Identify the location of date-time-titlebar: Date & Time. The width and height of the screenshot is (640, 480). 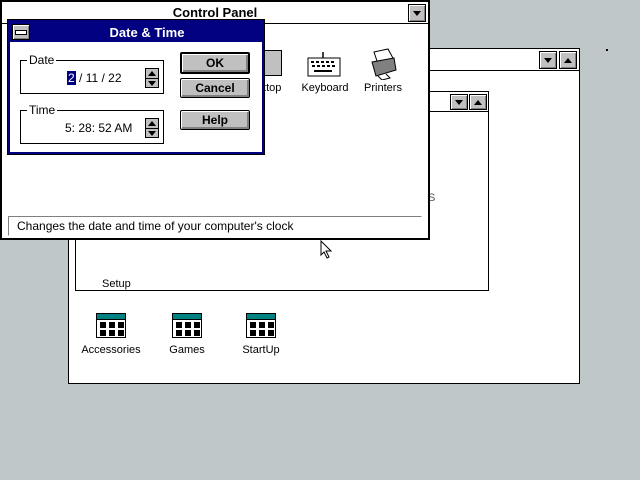
(136, 32).